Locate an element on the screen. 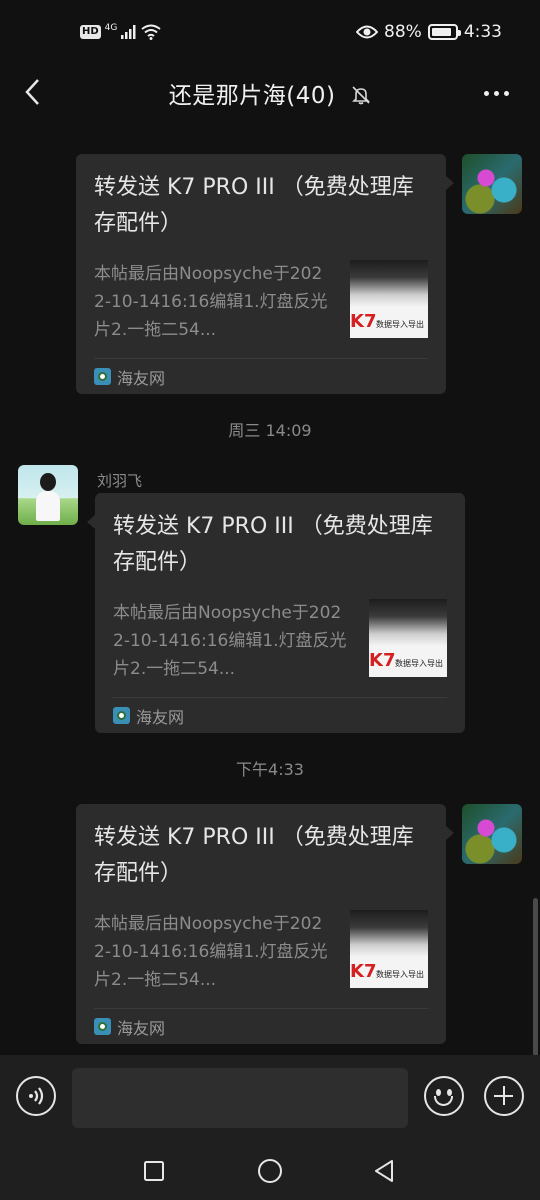 The height and width of the screenshot is (1200, 540). bell-off-icon is located at coordinates (361, 94).